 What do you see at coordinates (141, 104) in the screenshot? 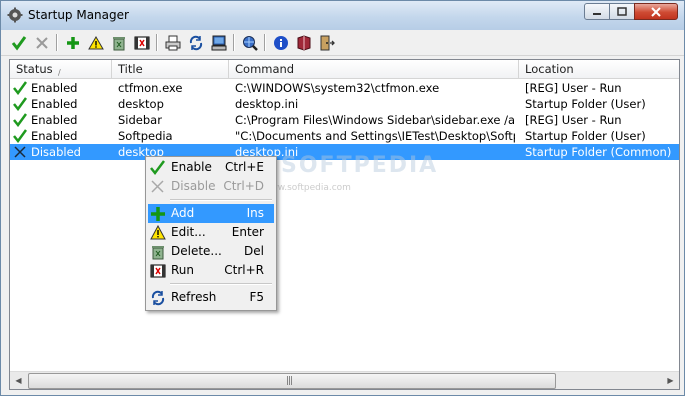
I see `title-cell: desktop` at bounding box center [141, 104].